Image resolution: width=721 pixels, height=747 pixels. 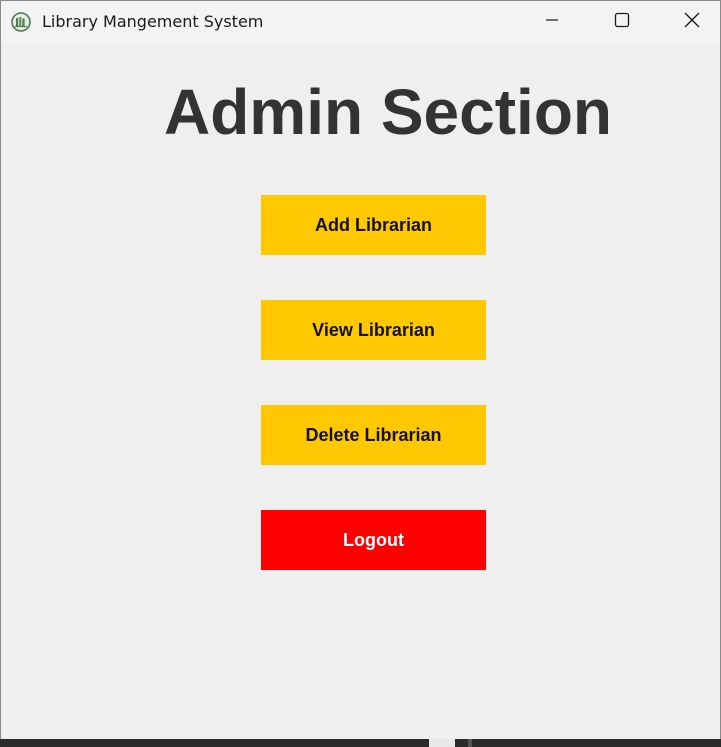 I want to click on close-button, so click(x=689, y=22).